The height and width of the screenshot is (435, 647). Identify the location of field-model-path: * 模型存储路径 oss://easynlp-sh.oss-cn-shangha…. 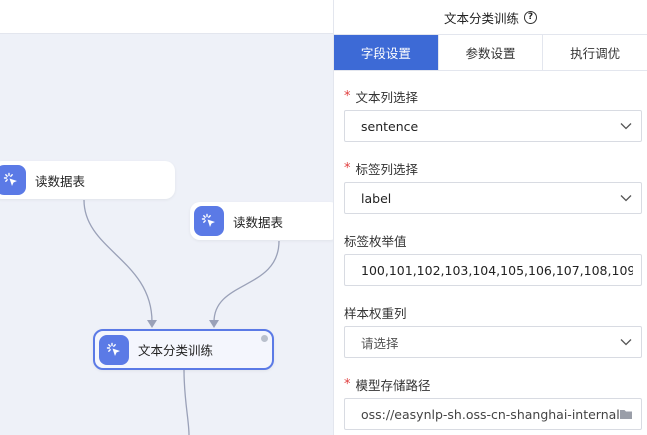
(493, 402).